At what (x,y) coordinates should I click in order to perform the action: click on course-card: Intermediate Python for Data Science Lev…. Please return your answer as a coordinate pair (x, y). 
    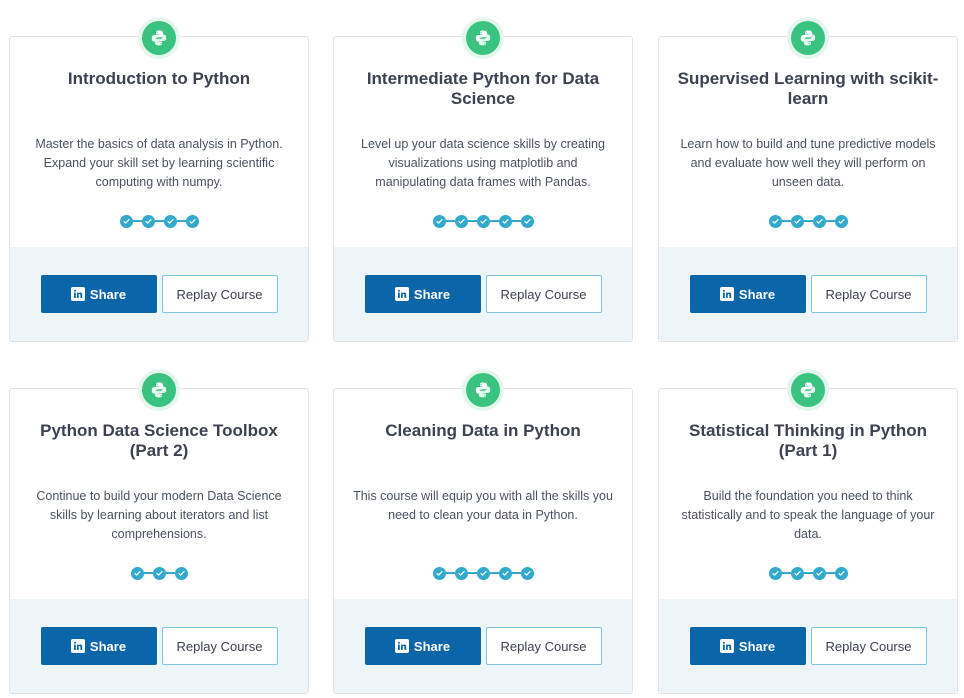
    Looking at the image, I should click on (483, 181).